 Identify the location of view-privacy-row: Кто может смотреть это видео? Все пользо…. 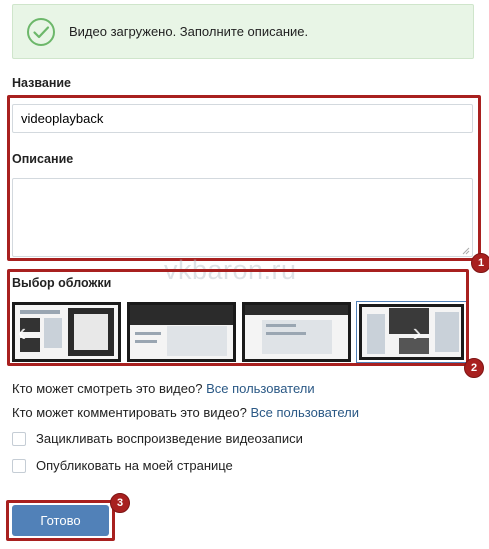
(163, 388).